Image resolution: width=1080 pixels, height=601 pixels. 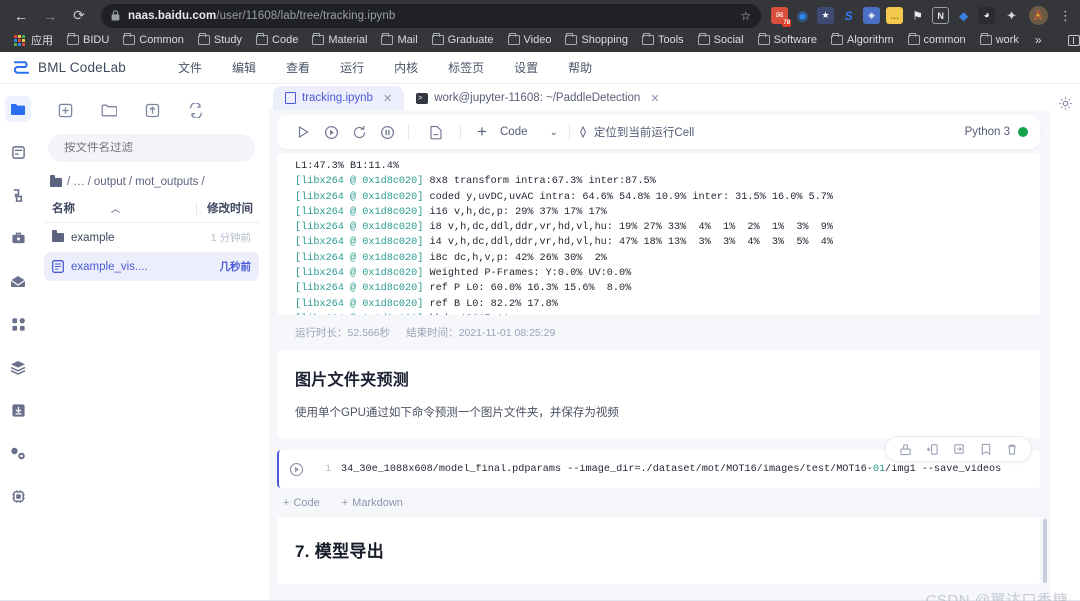 What do you see at coordinates (554, 132) in the screenshot?
I see `chevron-down-icon: ⌄` at bounding box center [554, 132].